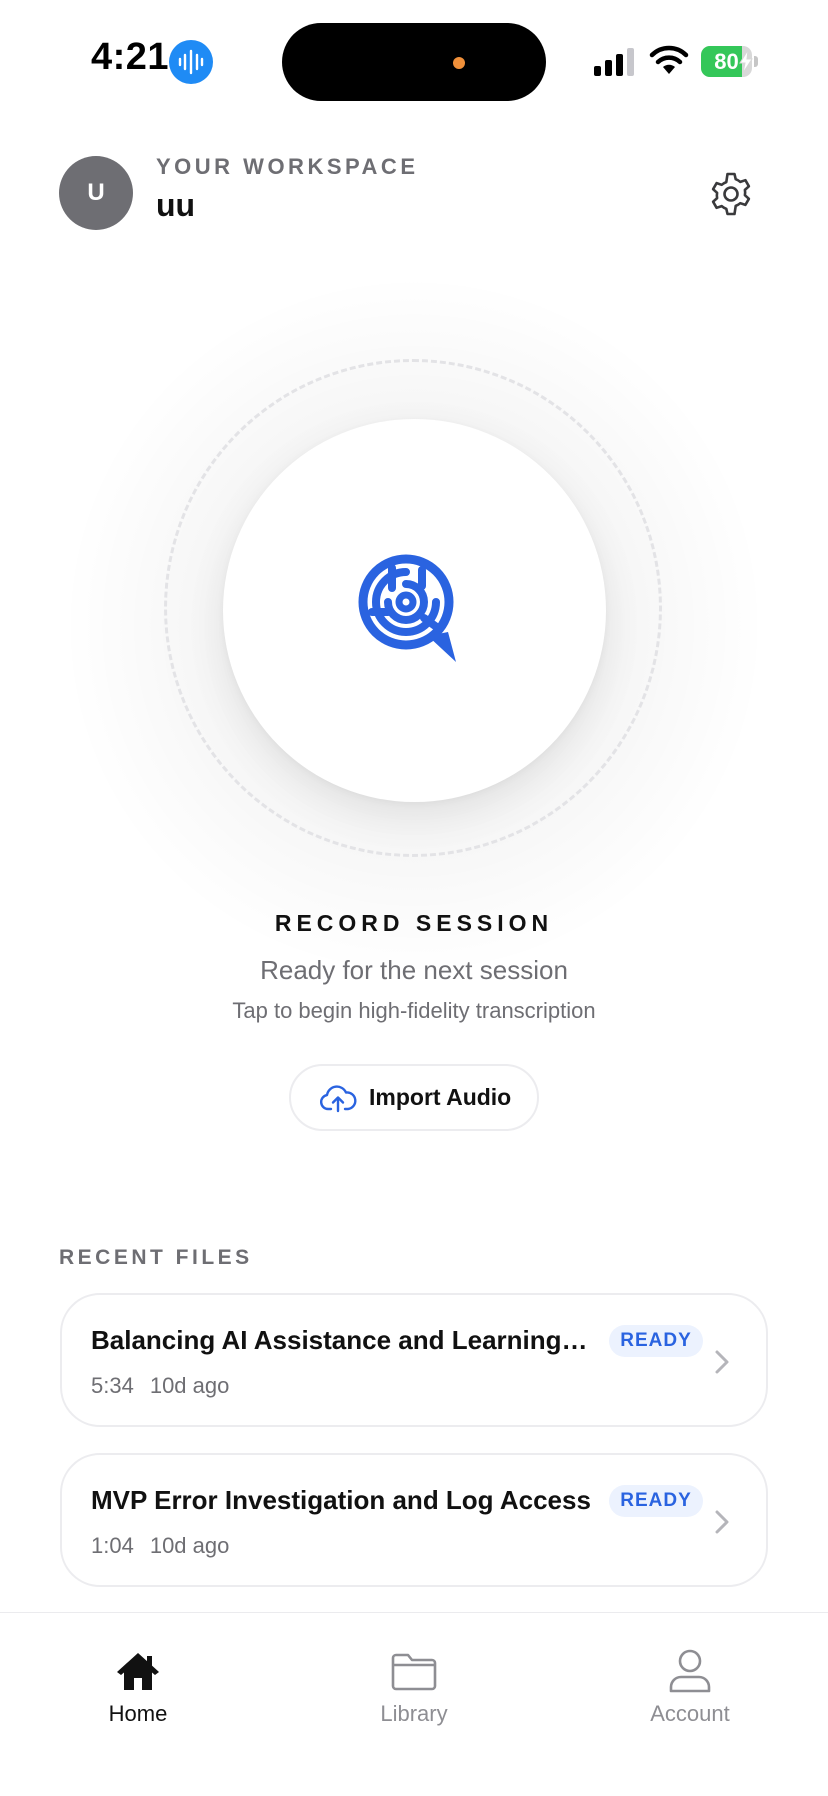  I want to click on brain-chat-logo-icon, so click(407, 608).